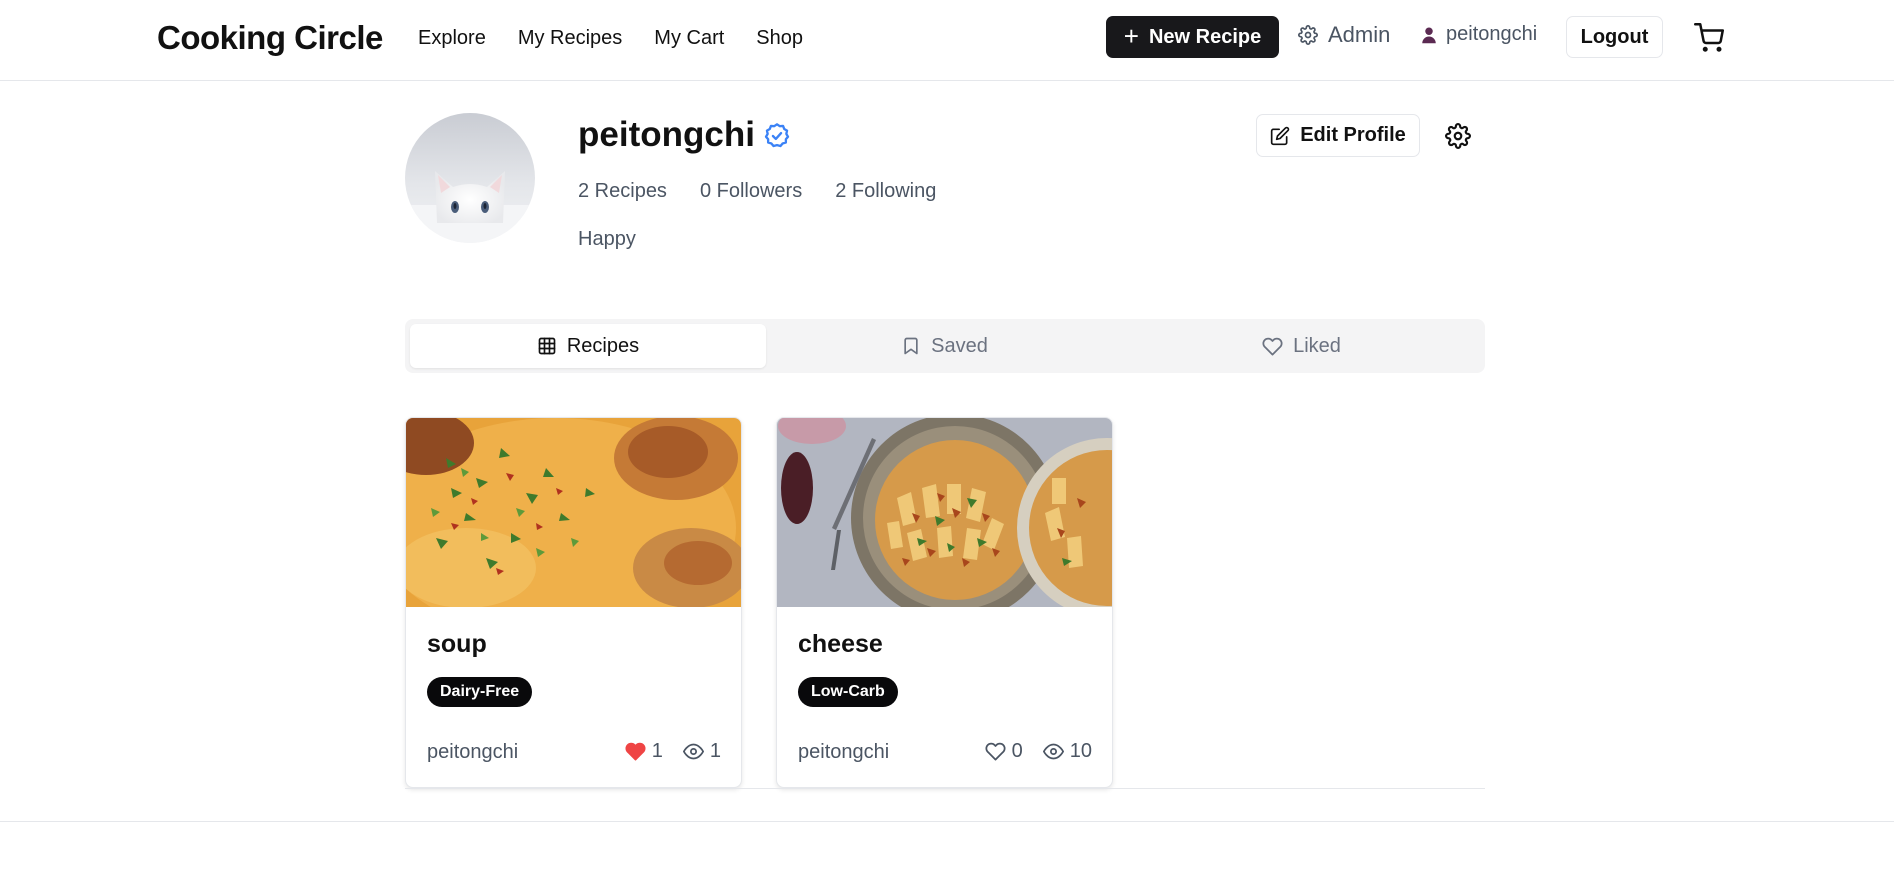 The width and height of the screenshot is (1894, 884). I want to click on views-stat: 10, so click(1067, 751).